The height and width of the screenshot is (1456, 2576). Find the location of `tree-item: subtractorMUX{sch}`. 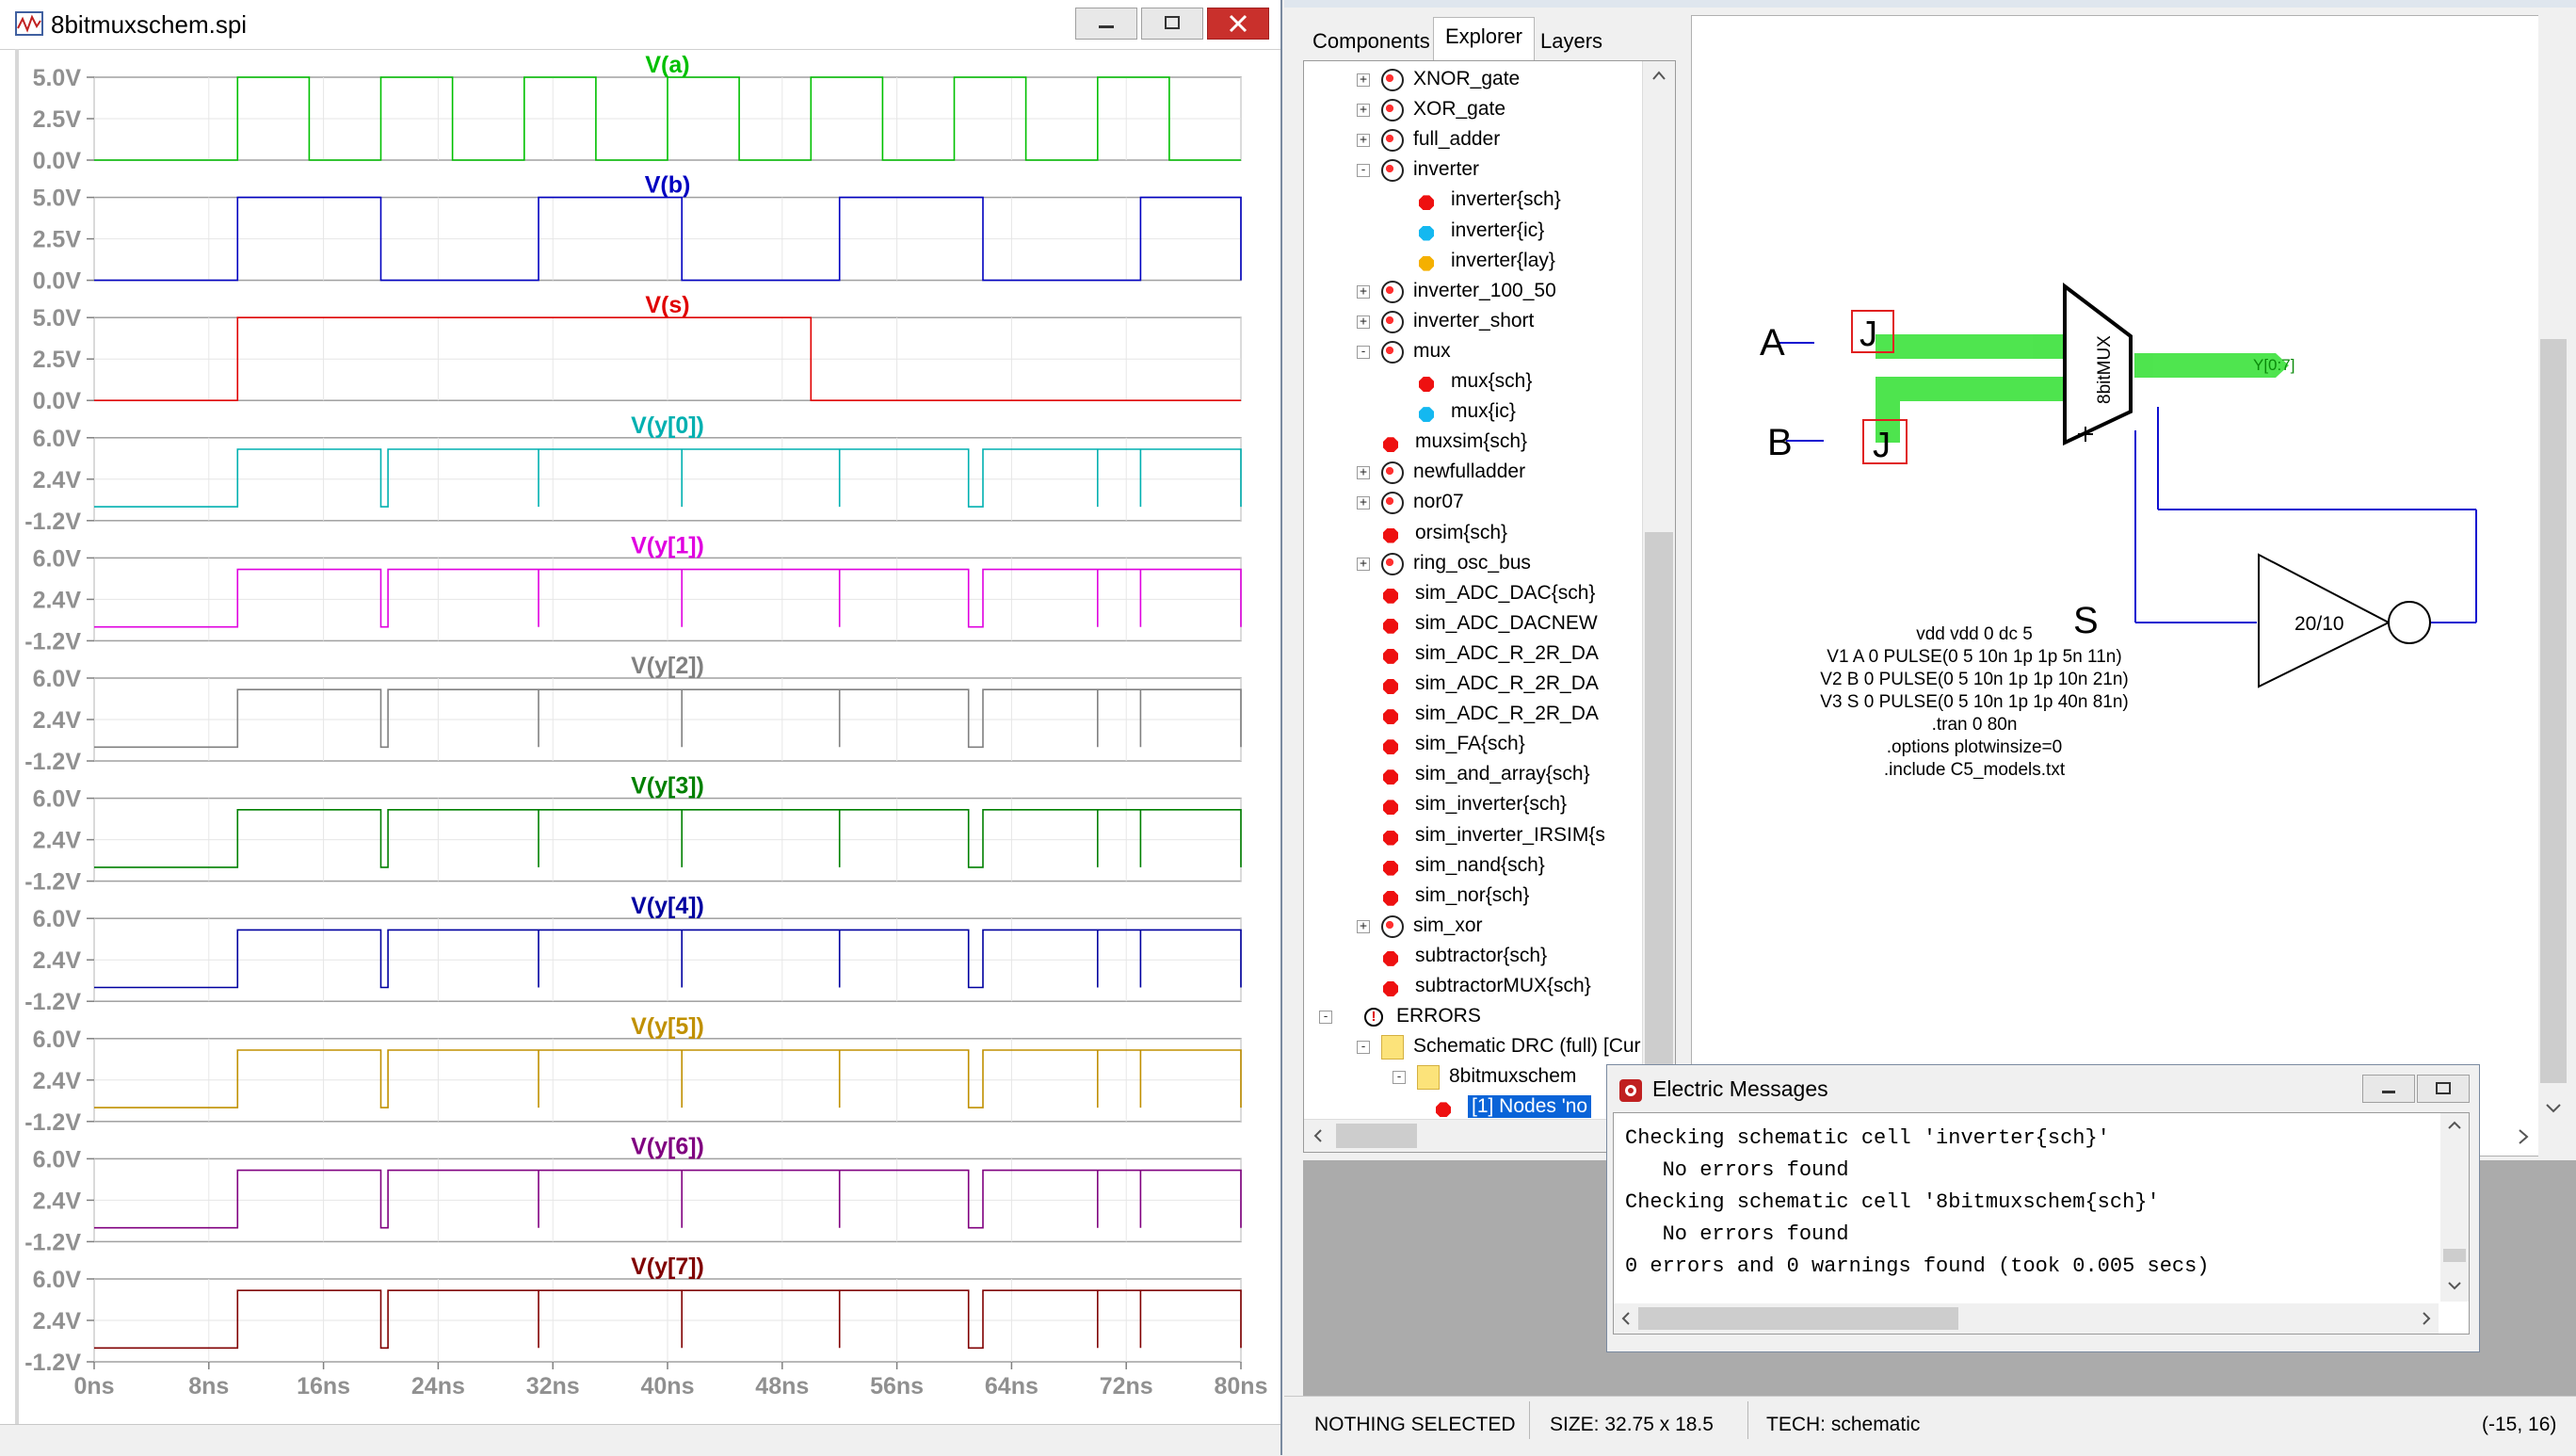

tree-item: subtractorMUX{sch} is located at coordinates (1473, 987).